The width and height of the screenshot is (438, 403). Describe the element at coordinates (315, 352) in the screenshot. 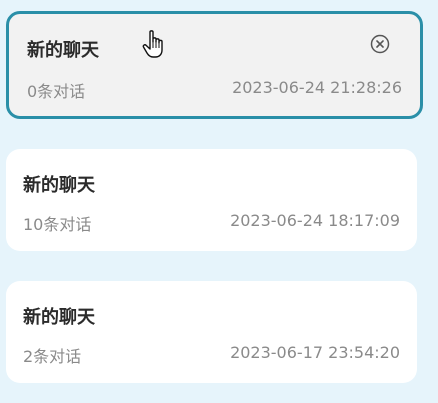

I see `conversation-timestamp: 2023-06-17 23:54:20` at that location.